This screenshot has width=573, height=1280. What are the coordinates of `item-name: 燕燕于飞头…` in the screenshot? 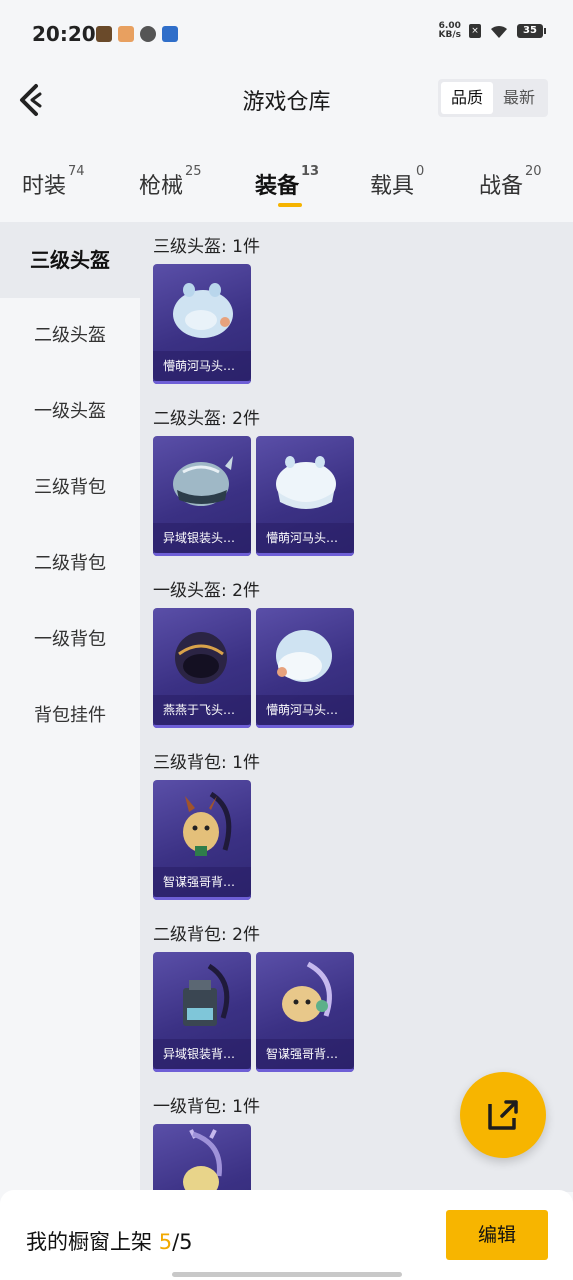 It's located at (202, 710).